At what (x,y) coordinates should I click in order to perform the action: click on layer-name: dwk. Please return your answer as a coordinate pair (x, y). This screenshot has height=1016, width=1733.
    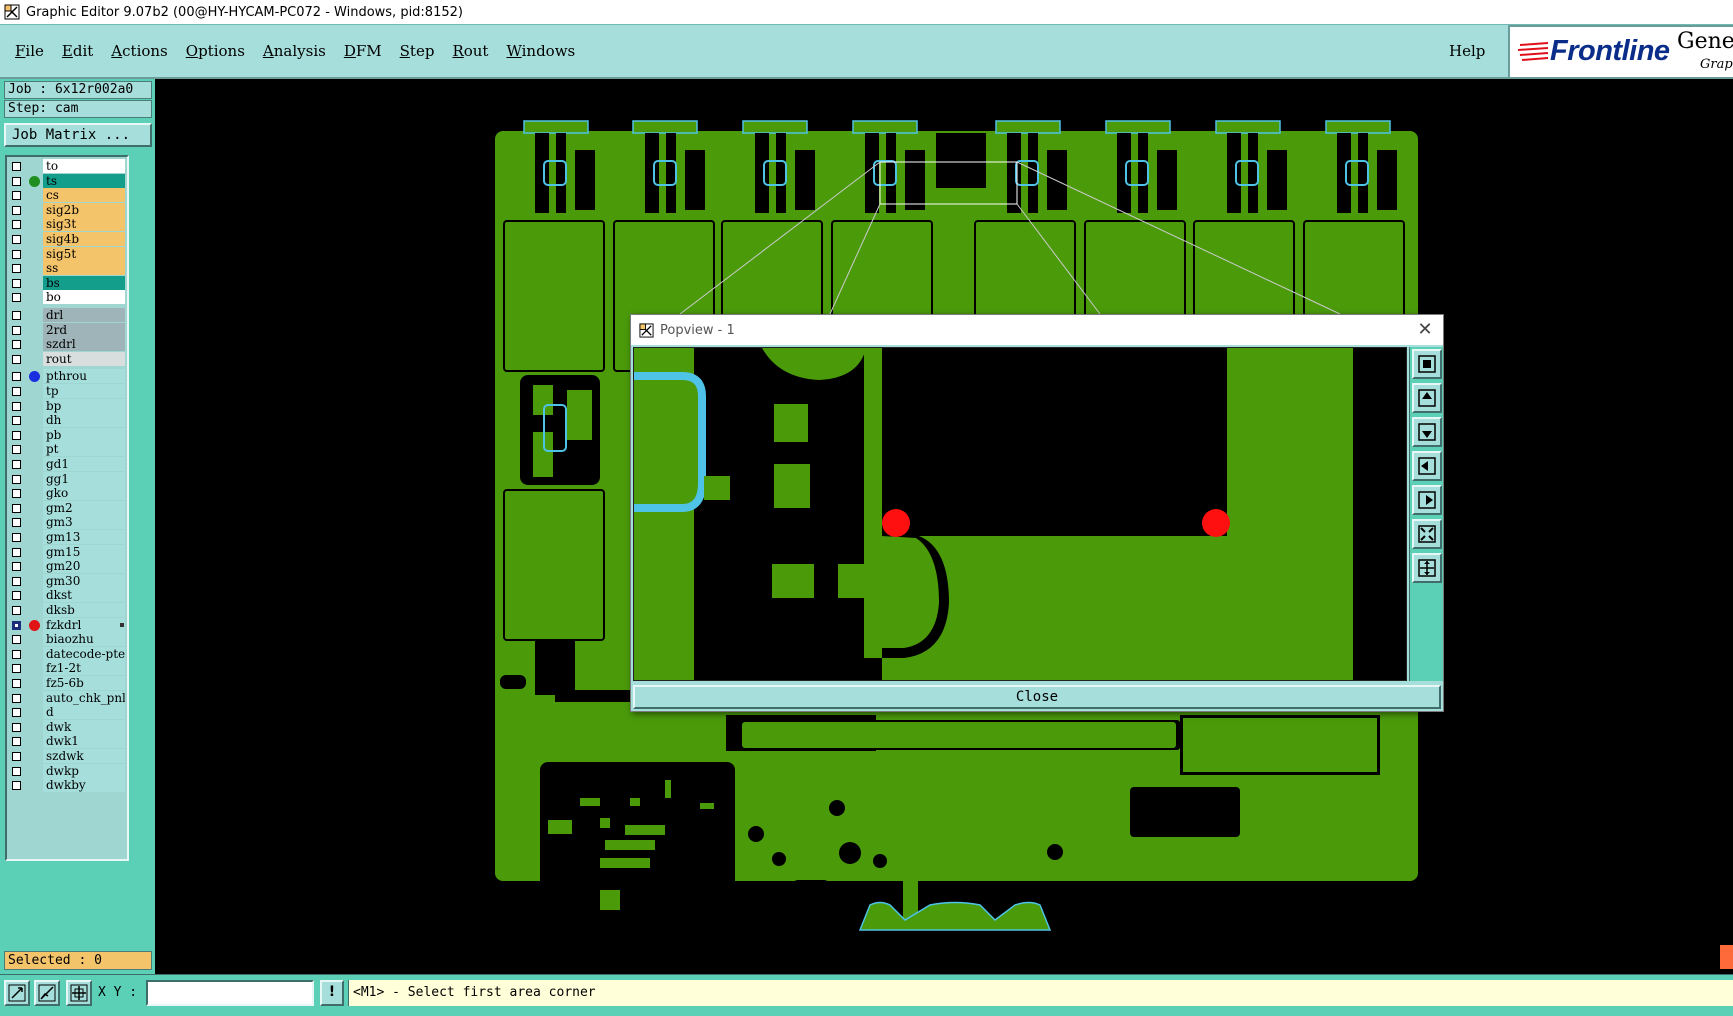
    Looking at the image, I should click on (84, 726).